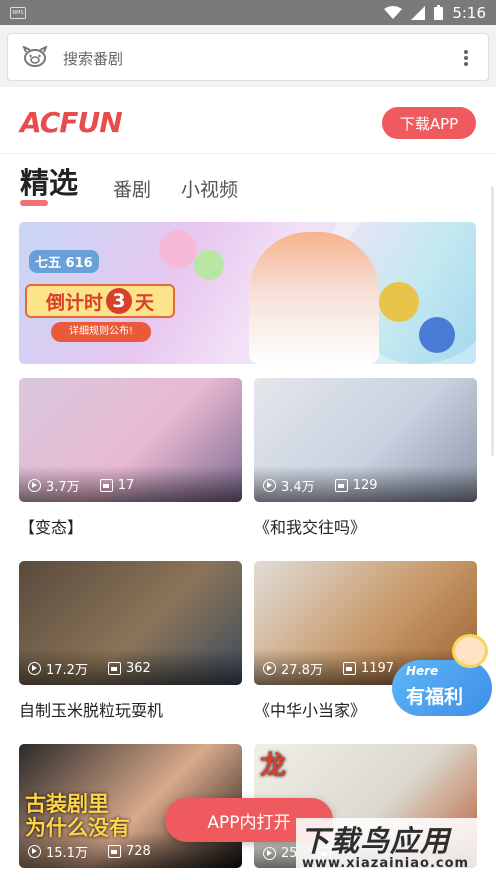 The width and height of the screenshot is (496, 880). I want to click on video-stats: 3.7万 17, so click(81, 485).